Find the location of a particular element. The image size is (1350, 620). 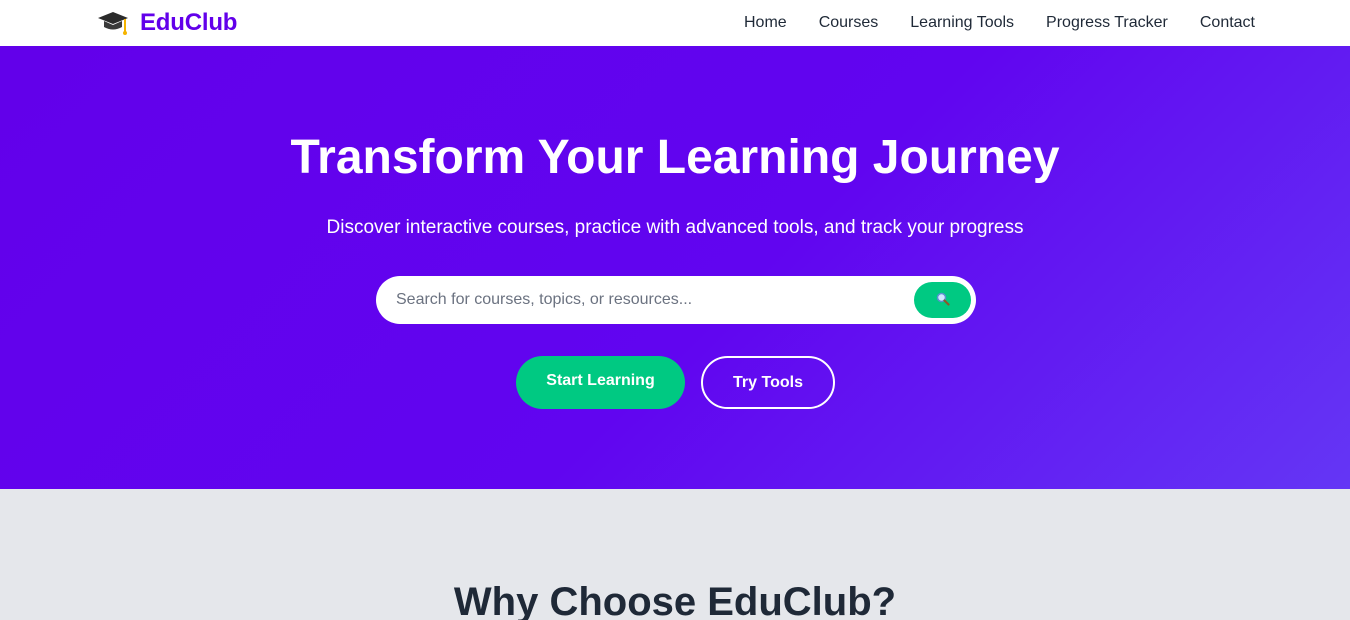

logo-link: EduClub is located at coordinates (166, 23).